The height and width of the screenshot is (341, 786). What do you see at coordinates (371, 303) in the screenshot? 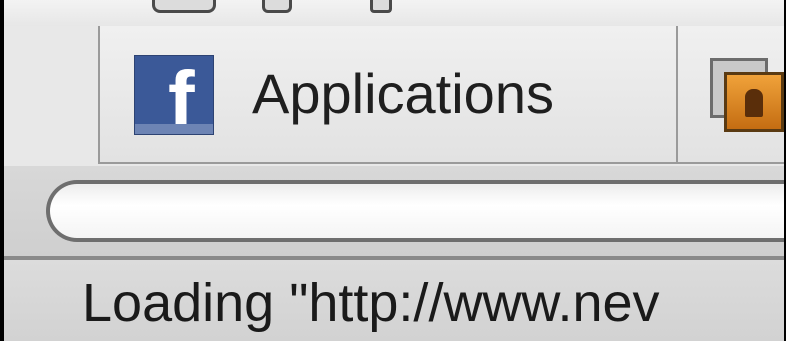
I see `status-text: Loading "http://www.nev` at bounding box center [371, 303].